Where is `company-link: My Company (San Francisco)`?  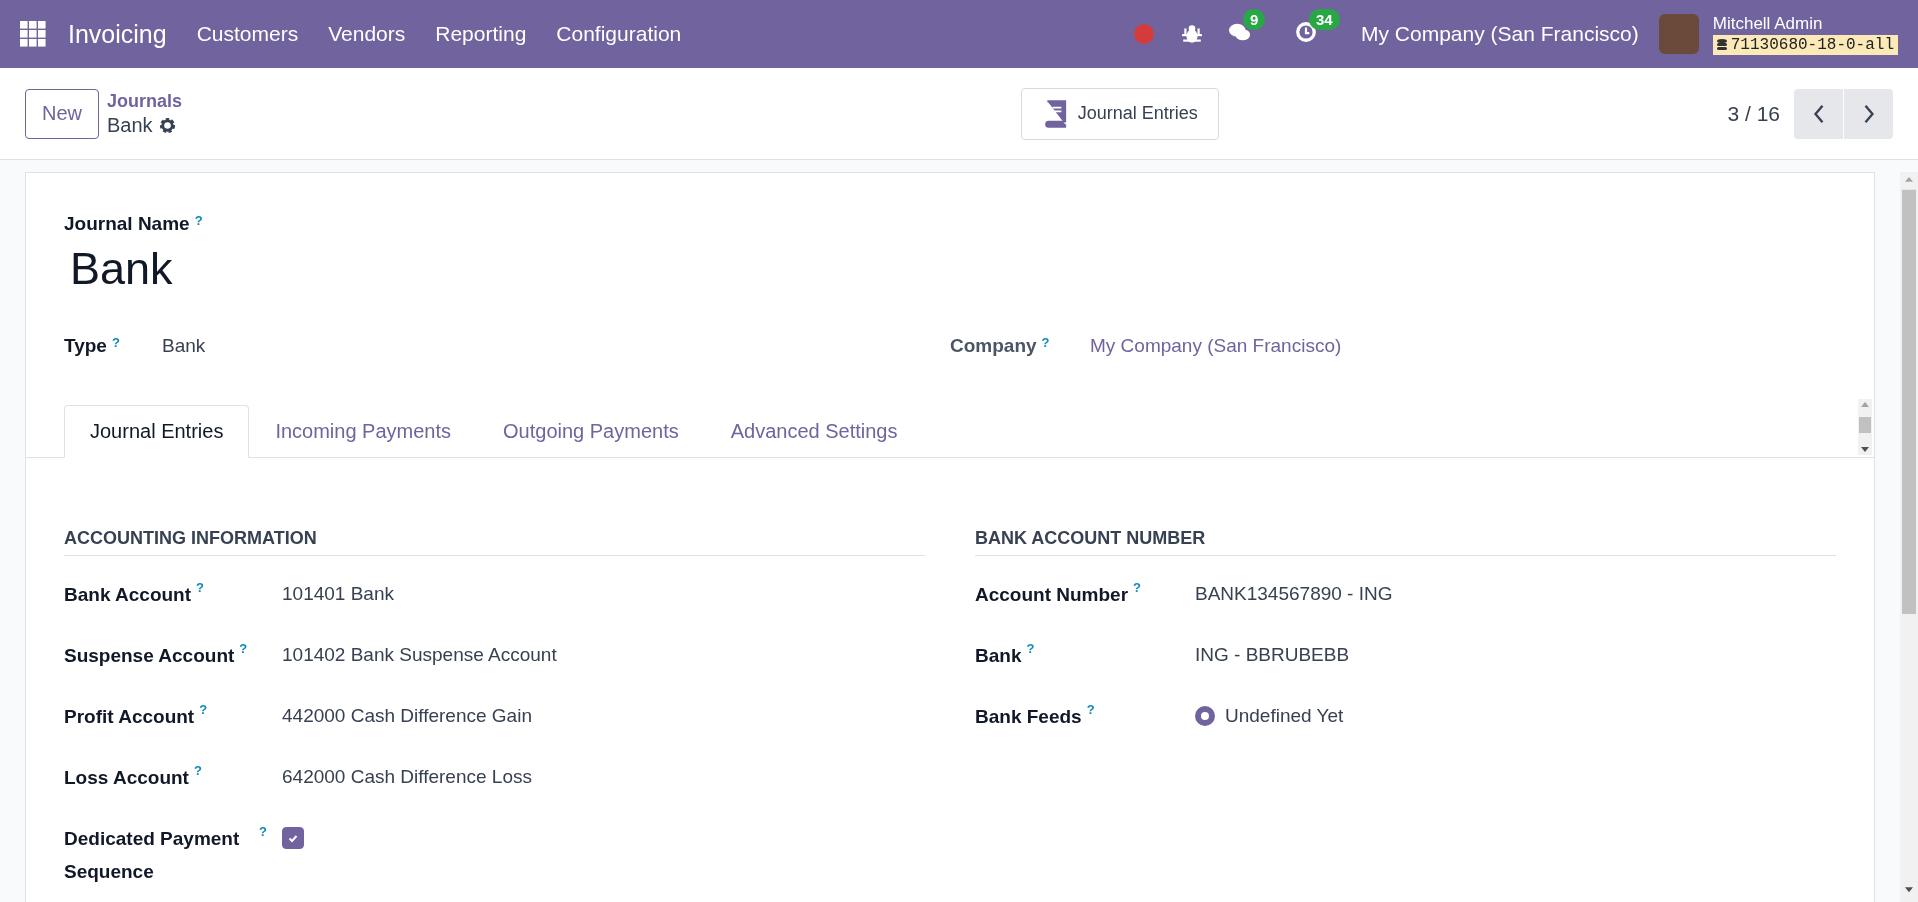 company-link: My Company (San Francisco) is located at coordinates (1216, 346).